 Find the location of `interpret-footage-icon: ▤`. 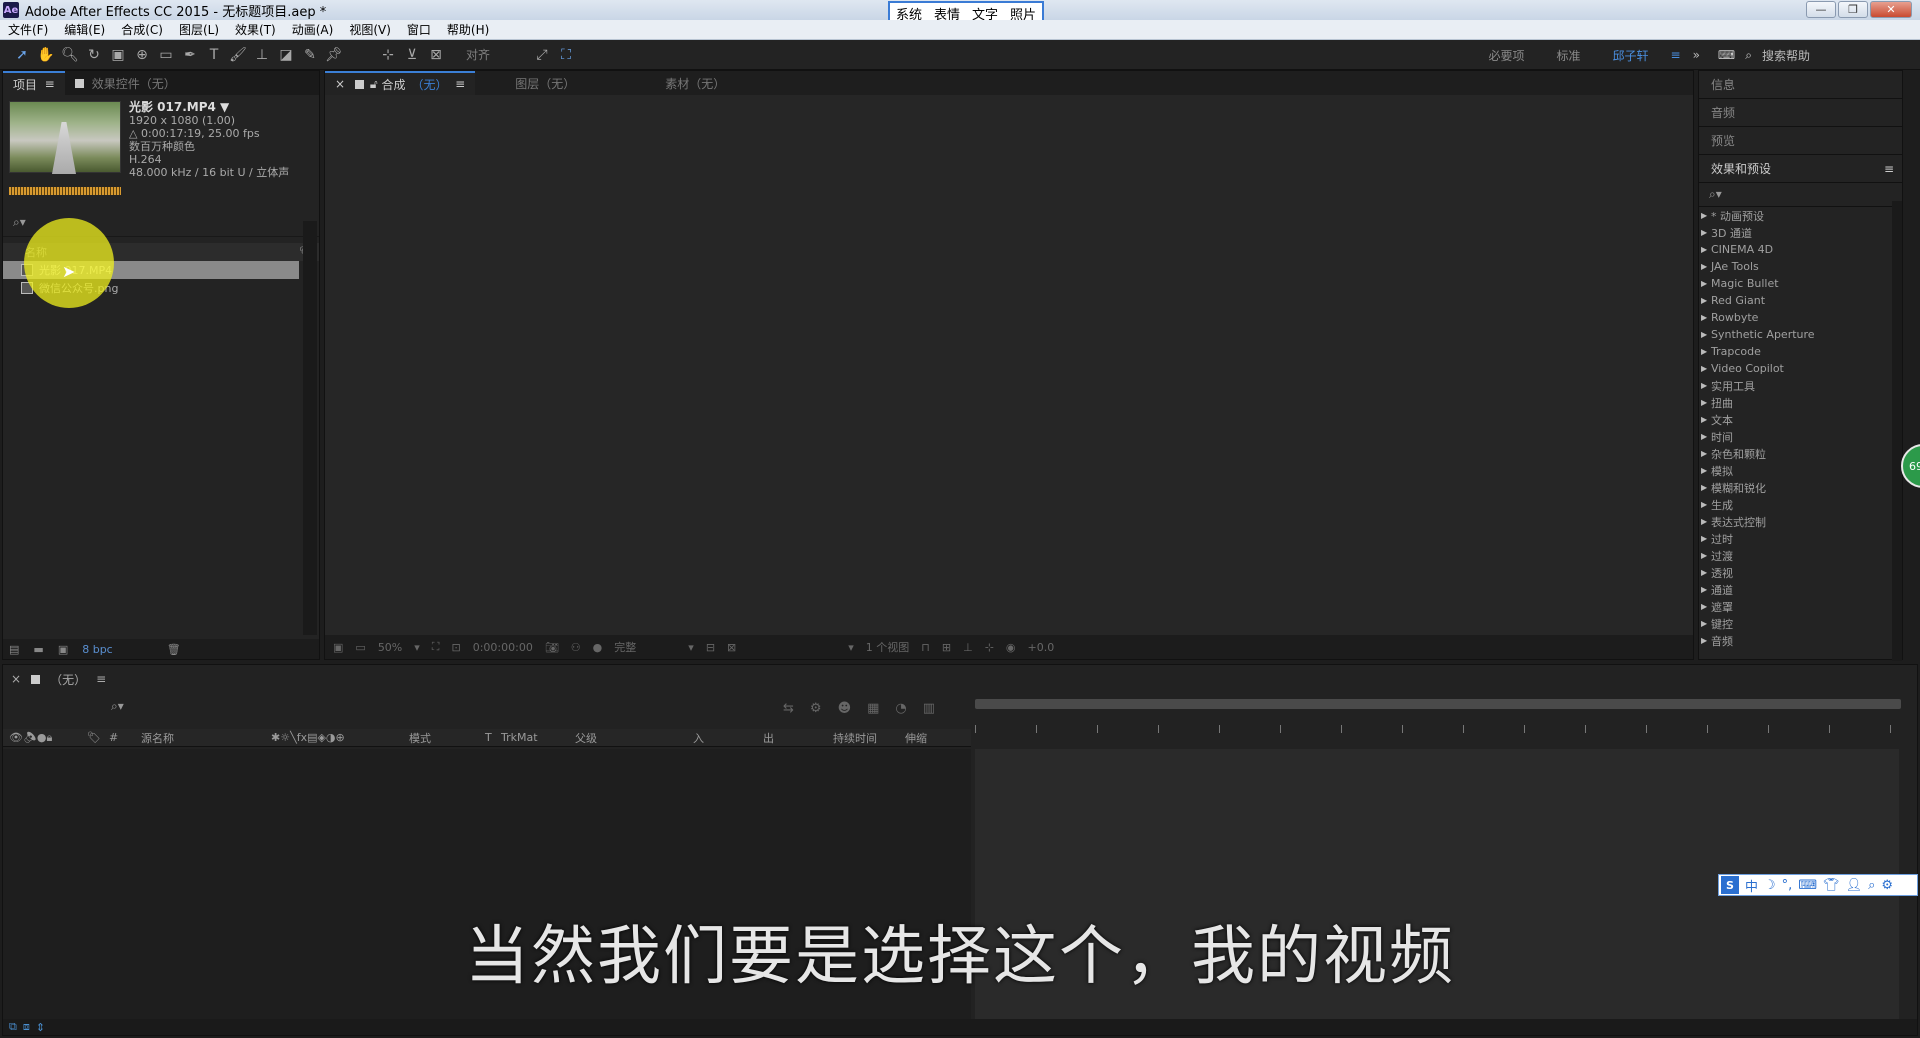

interpret-footage-icon: ▤ is located at coordinates (14, 649).